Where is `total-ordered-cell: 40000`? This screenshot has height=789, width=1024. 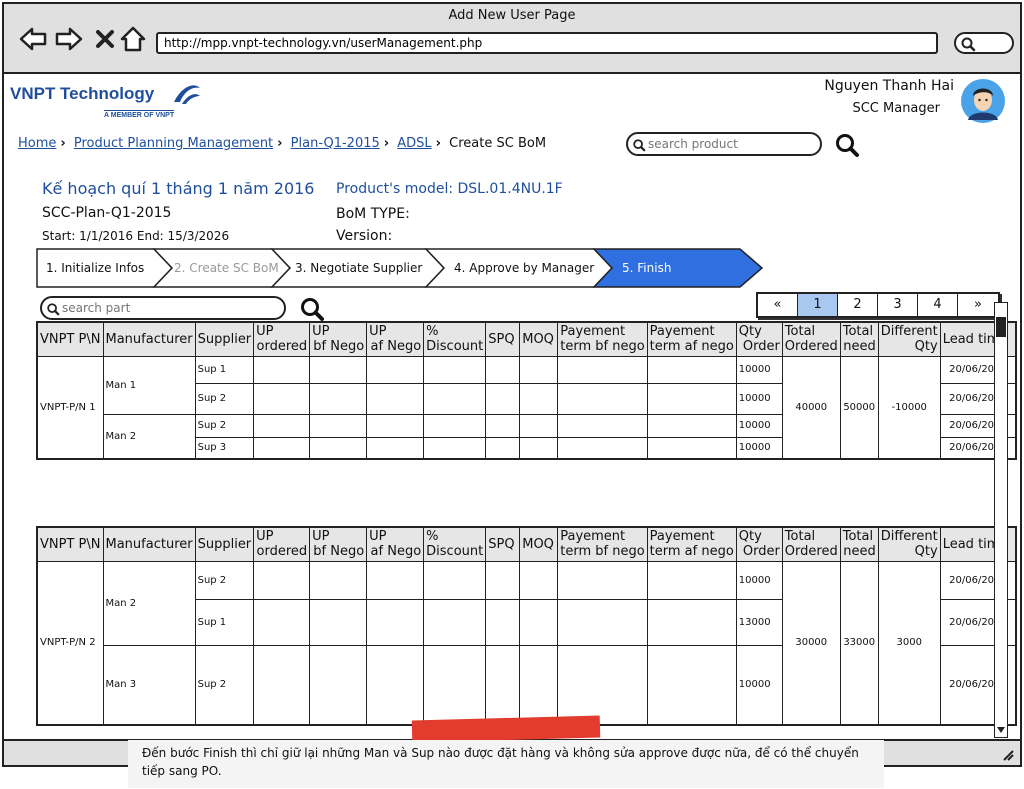
total-ordered-cell: 40000 is located at coordinates (811, 407).